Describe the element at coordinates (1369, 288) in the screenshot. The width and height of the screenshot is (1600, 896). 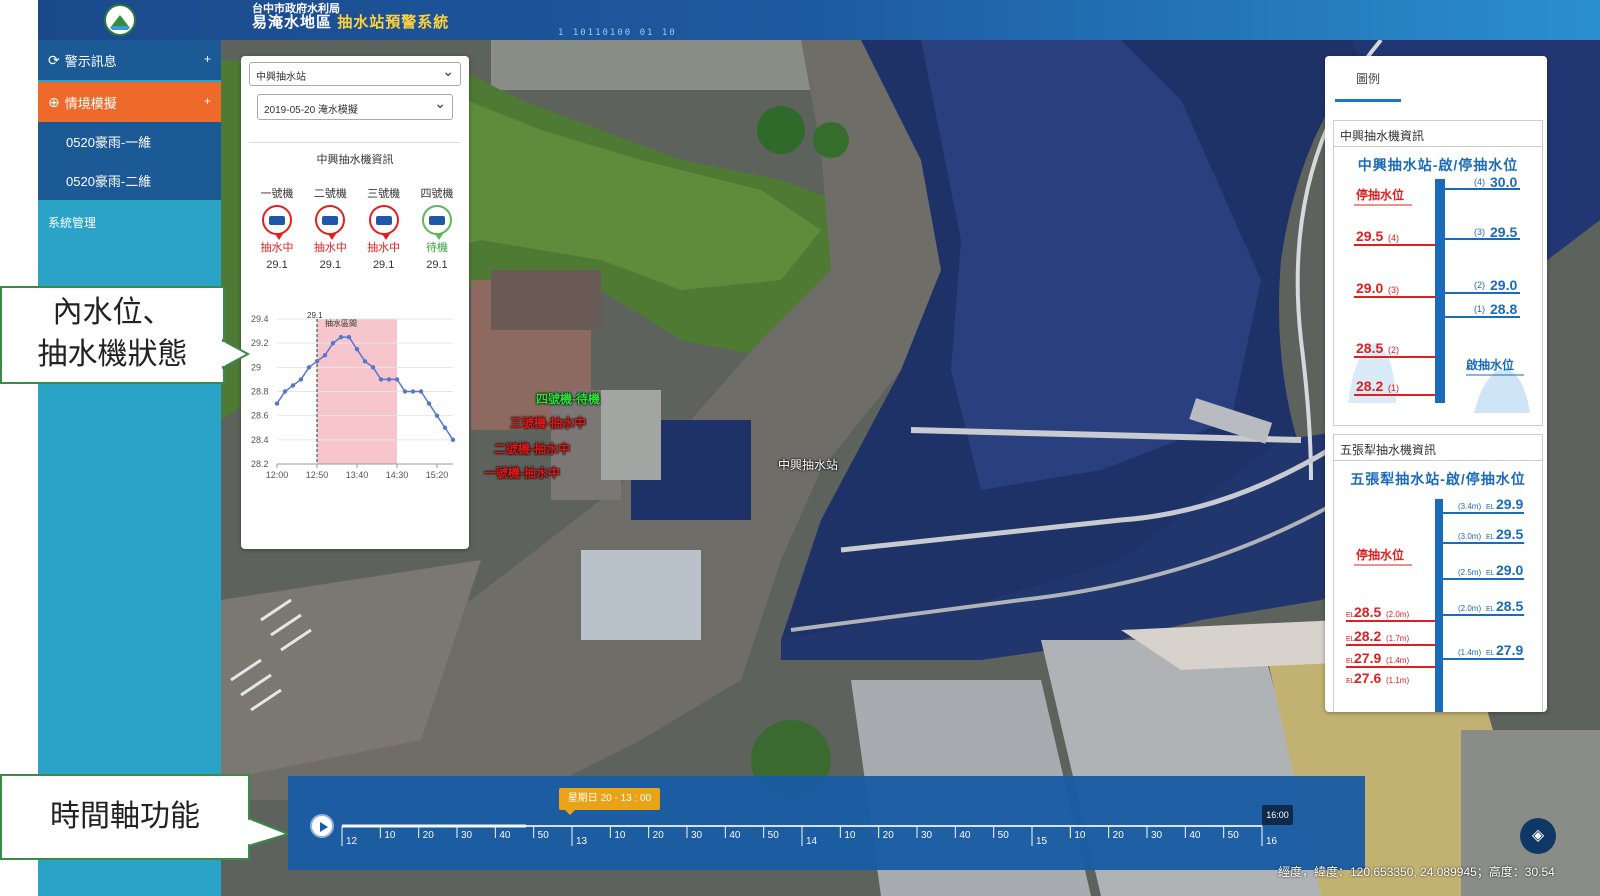
I see `stop-level-value: 29.0` at that location.